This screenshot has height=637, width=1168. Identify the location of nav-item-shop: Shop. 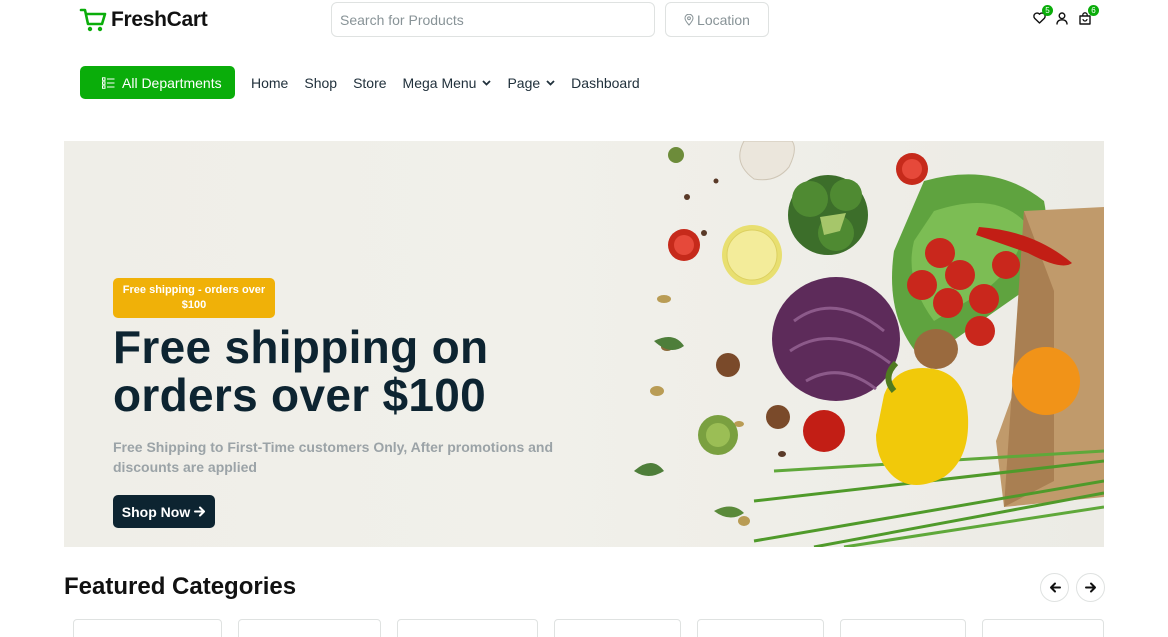
(320, 83).